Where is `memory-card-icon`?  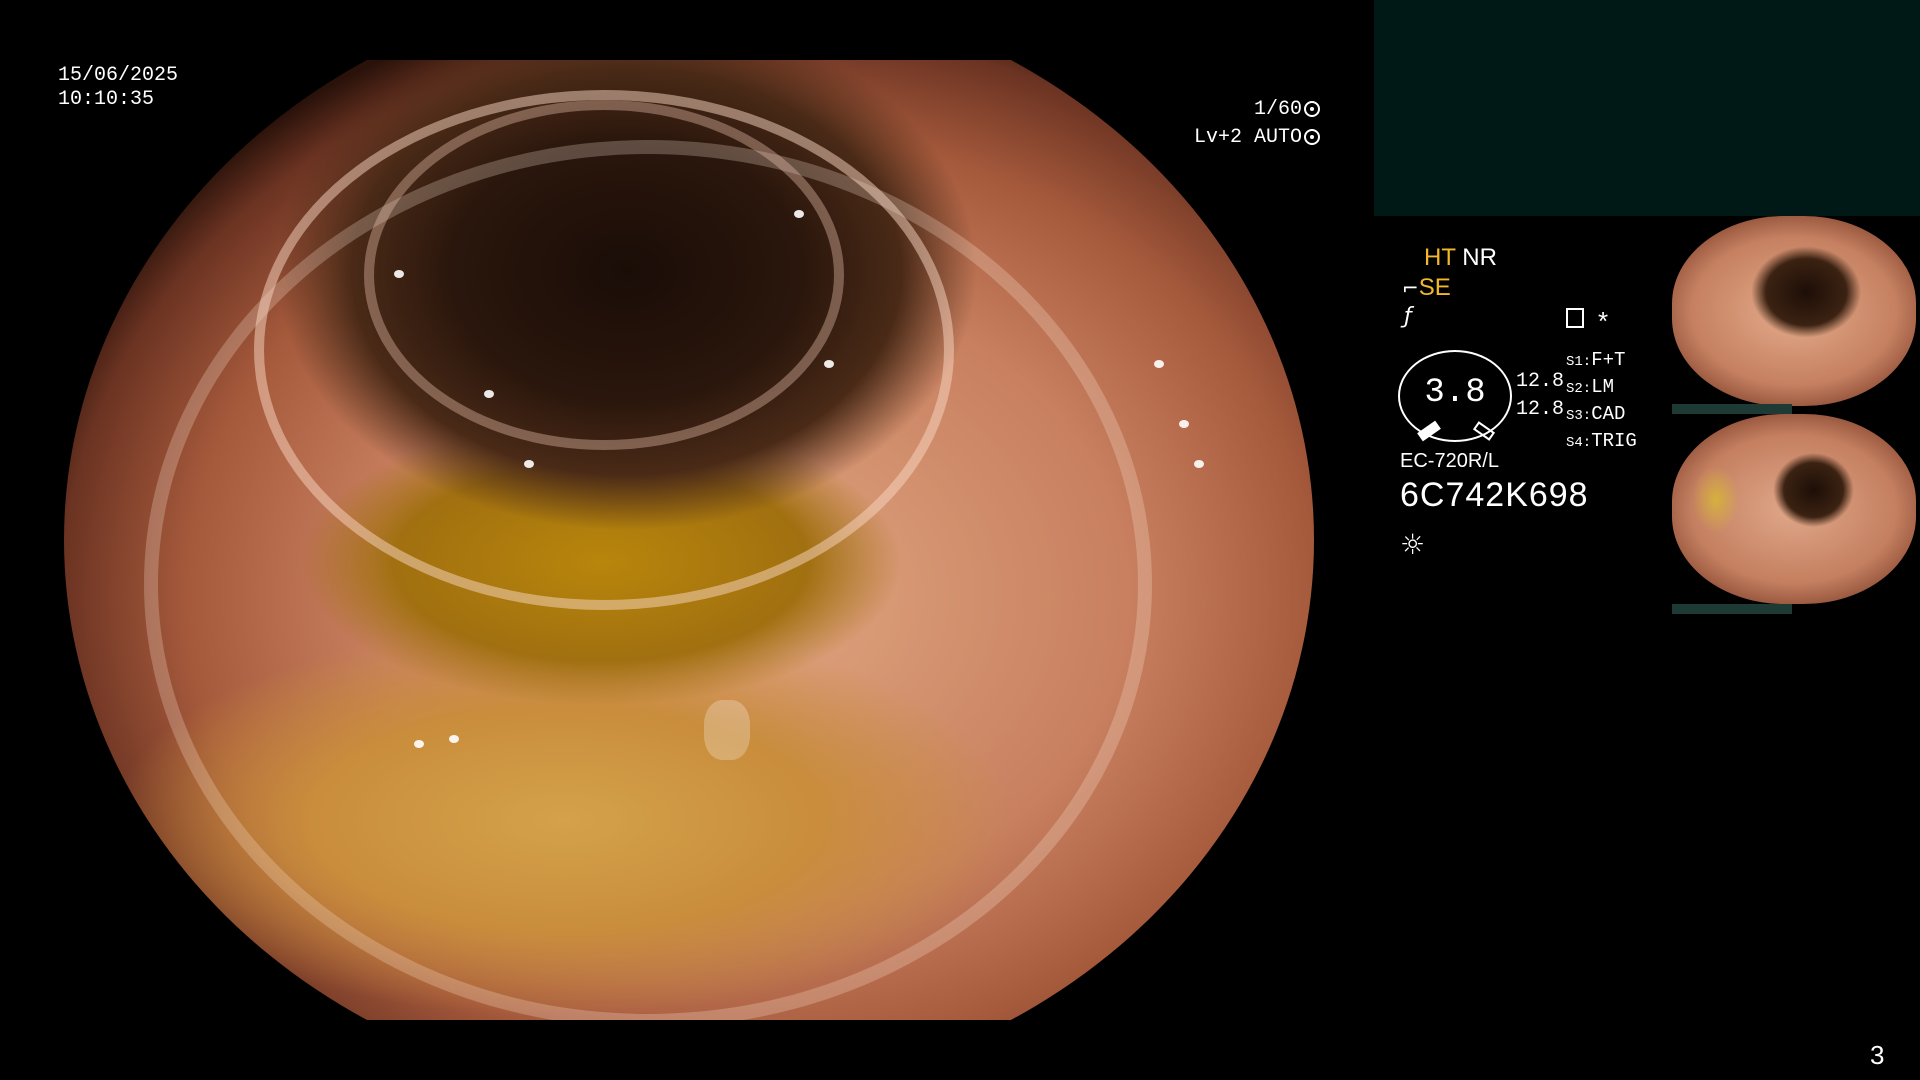
memory-card-icon is located at coordinates (1575, 318).